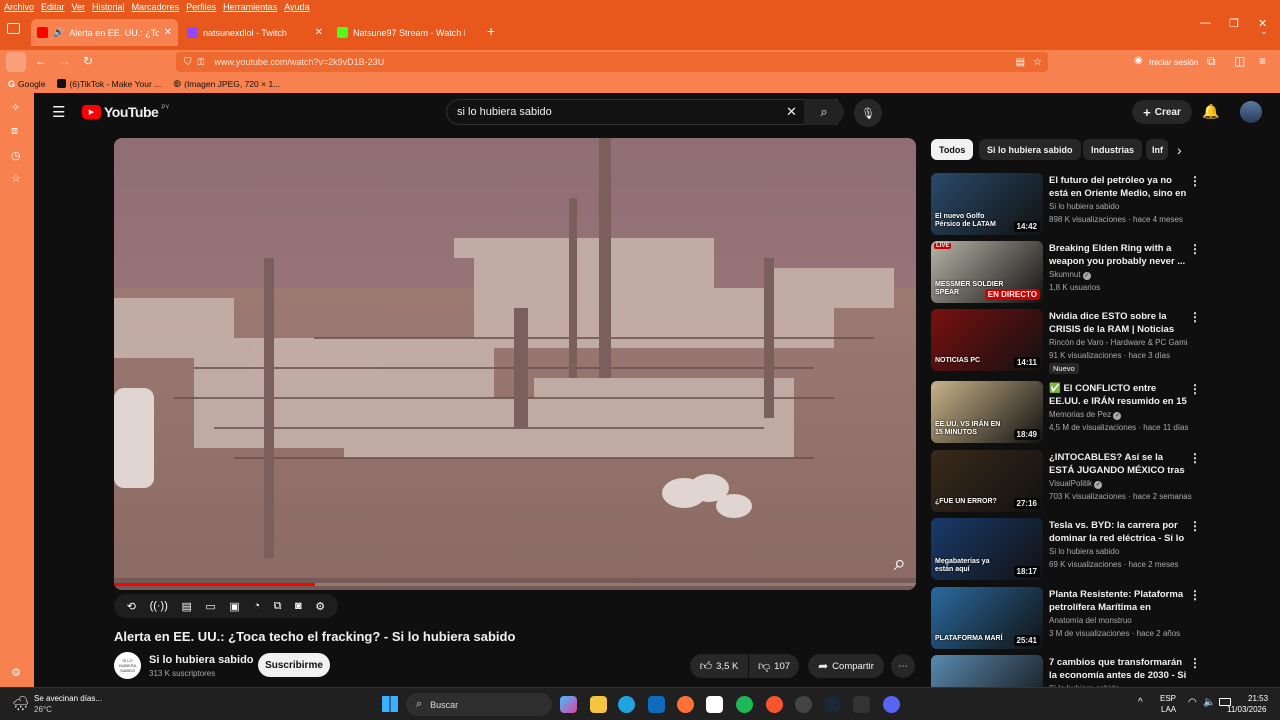  What do you see at coordinates (41, 61) in the screenshot?
I see `back-icon: ←` at bounding box center [41, 61].